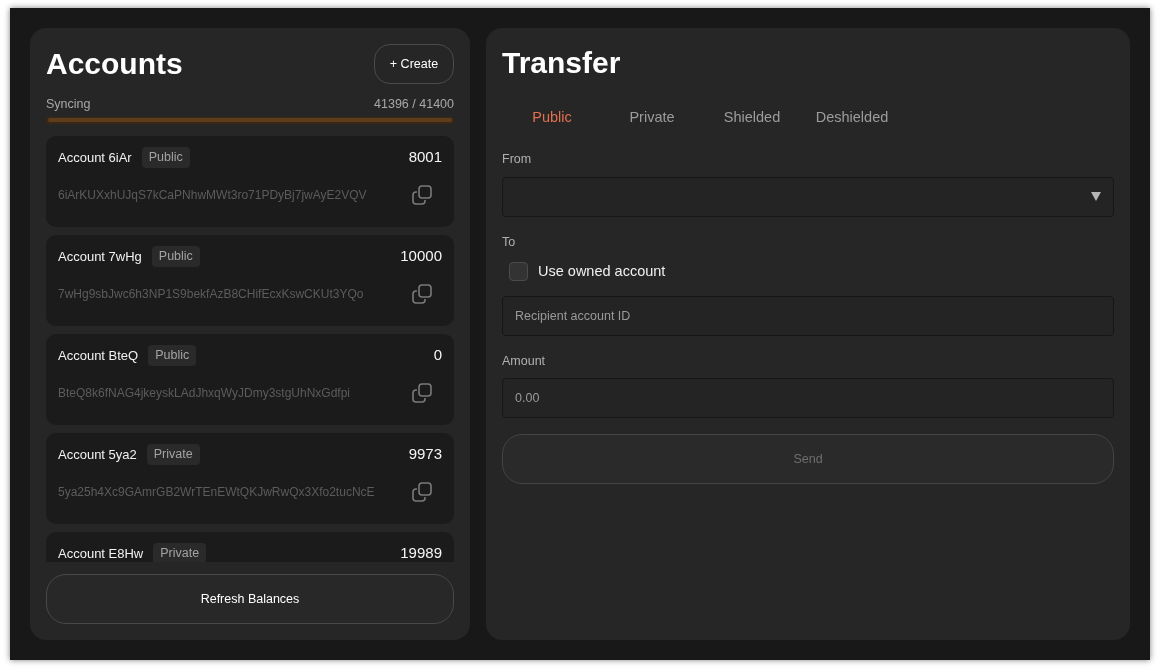 The image size is (1160, 670). What do you see at coordinates (250, 181) in the screenshot?
I see `account-card: Account 6iAr Public 8001 6iArKUXxhUJqS7kCaPNhwMWt3ro71PDyBj7jwAyE2VQV` at bounding box center [250, 181].